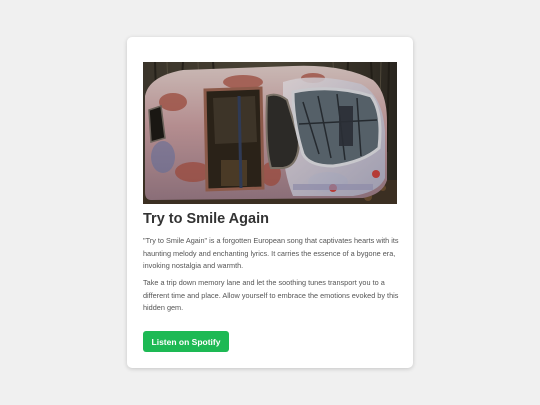  Describe the element at coordinates (206, 219) in the screenshot. I see `song-title: Try to Smile Again` at that location.